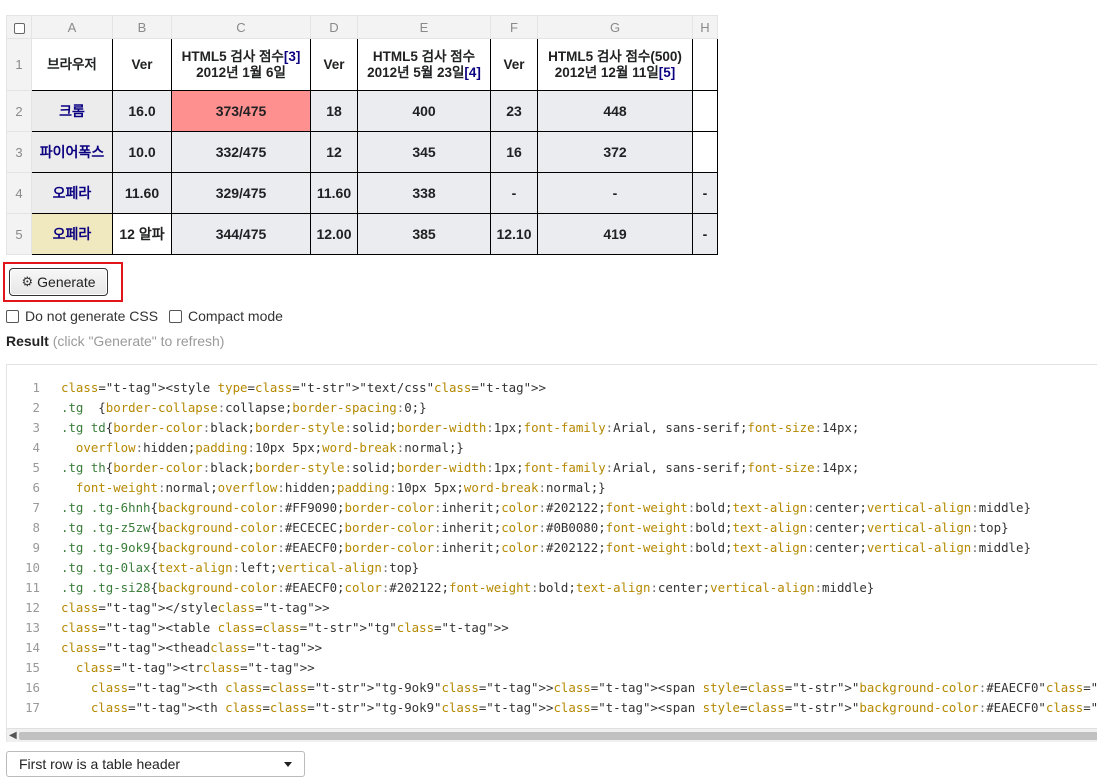 The width and height of the screenshot is (1097, 777). Describe the element at coordinates (424, 27) in the screenshot. I see `column-header-e: E` at that location.